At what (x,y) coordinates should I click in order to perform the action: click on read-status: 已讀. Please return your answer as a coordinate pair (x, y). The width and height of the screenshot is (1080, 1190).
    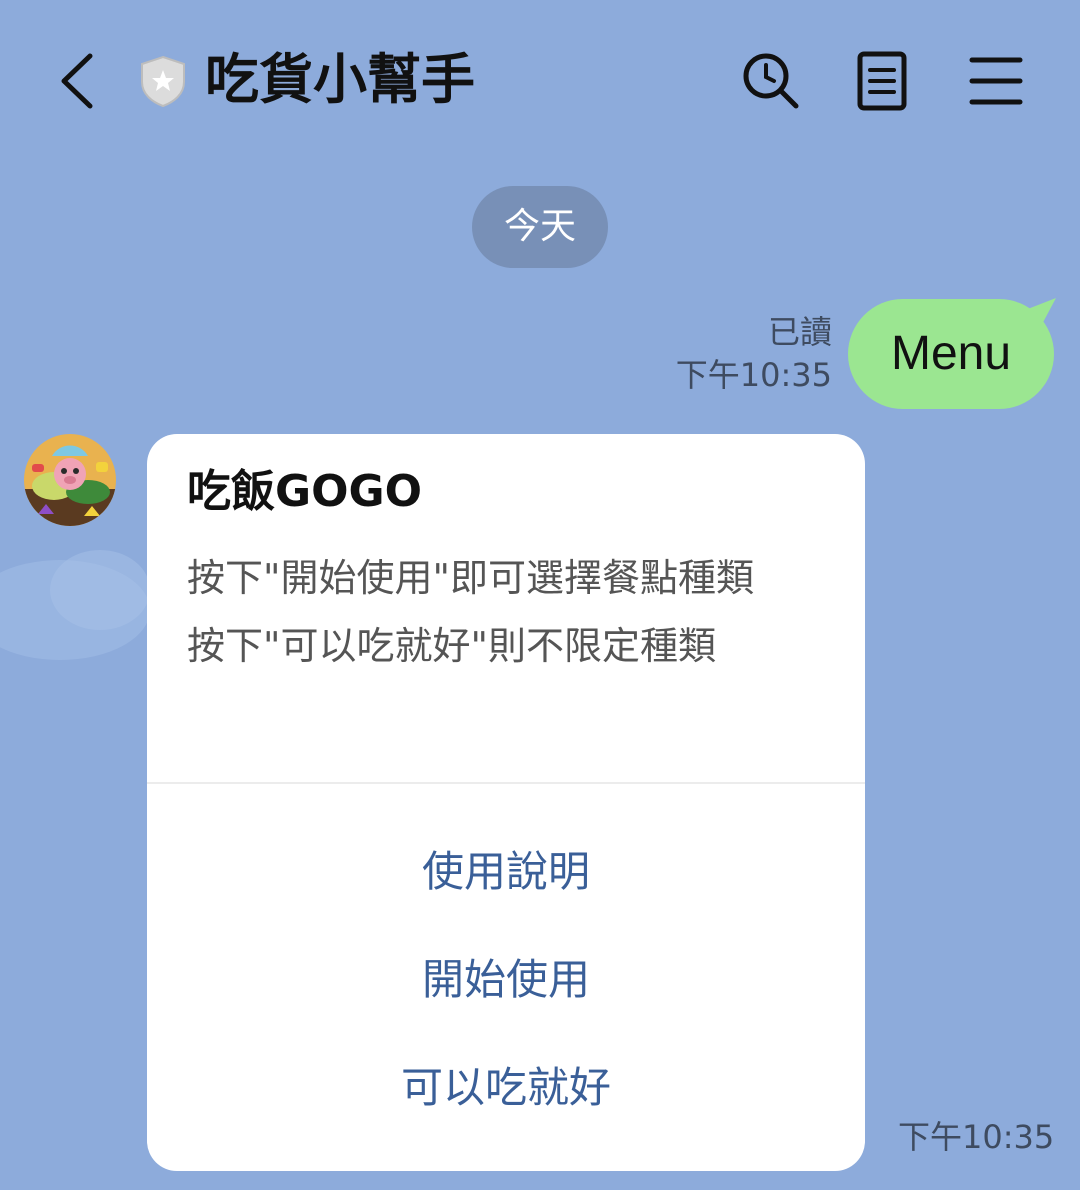
    Looking at the image, I should click on (799, 332).